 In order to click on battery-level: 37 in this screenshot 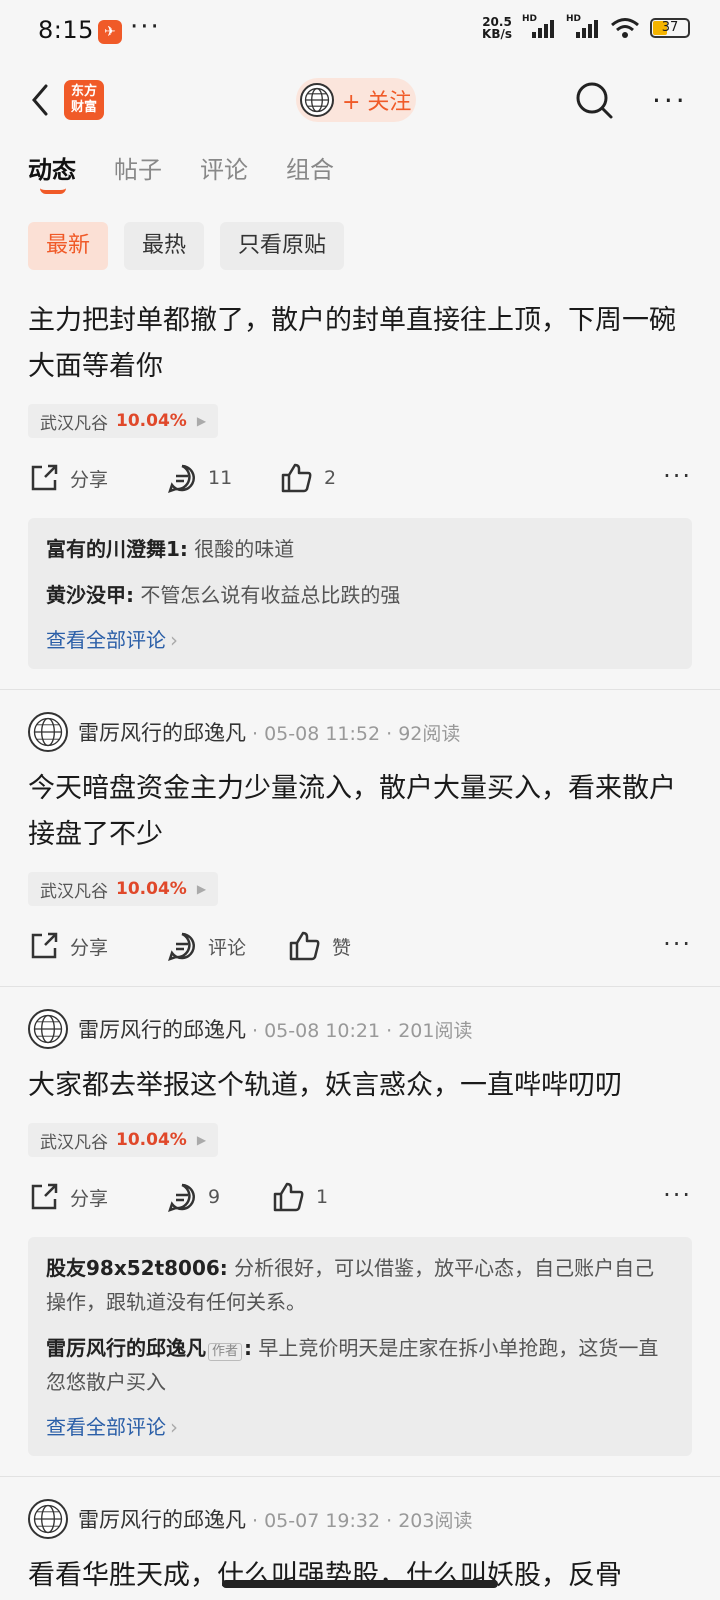, I will do `click(670, 27)`.